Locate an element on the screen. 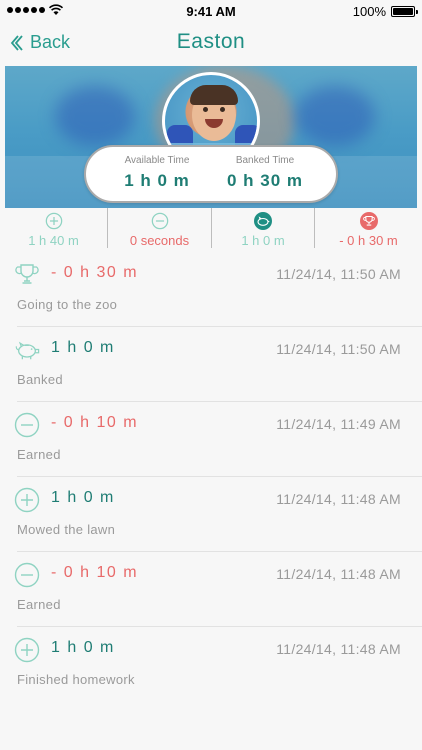  battery-percentage: 100% is located at coordinates (369, 11).